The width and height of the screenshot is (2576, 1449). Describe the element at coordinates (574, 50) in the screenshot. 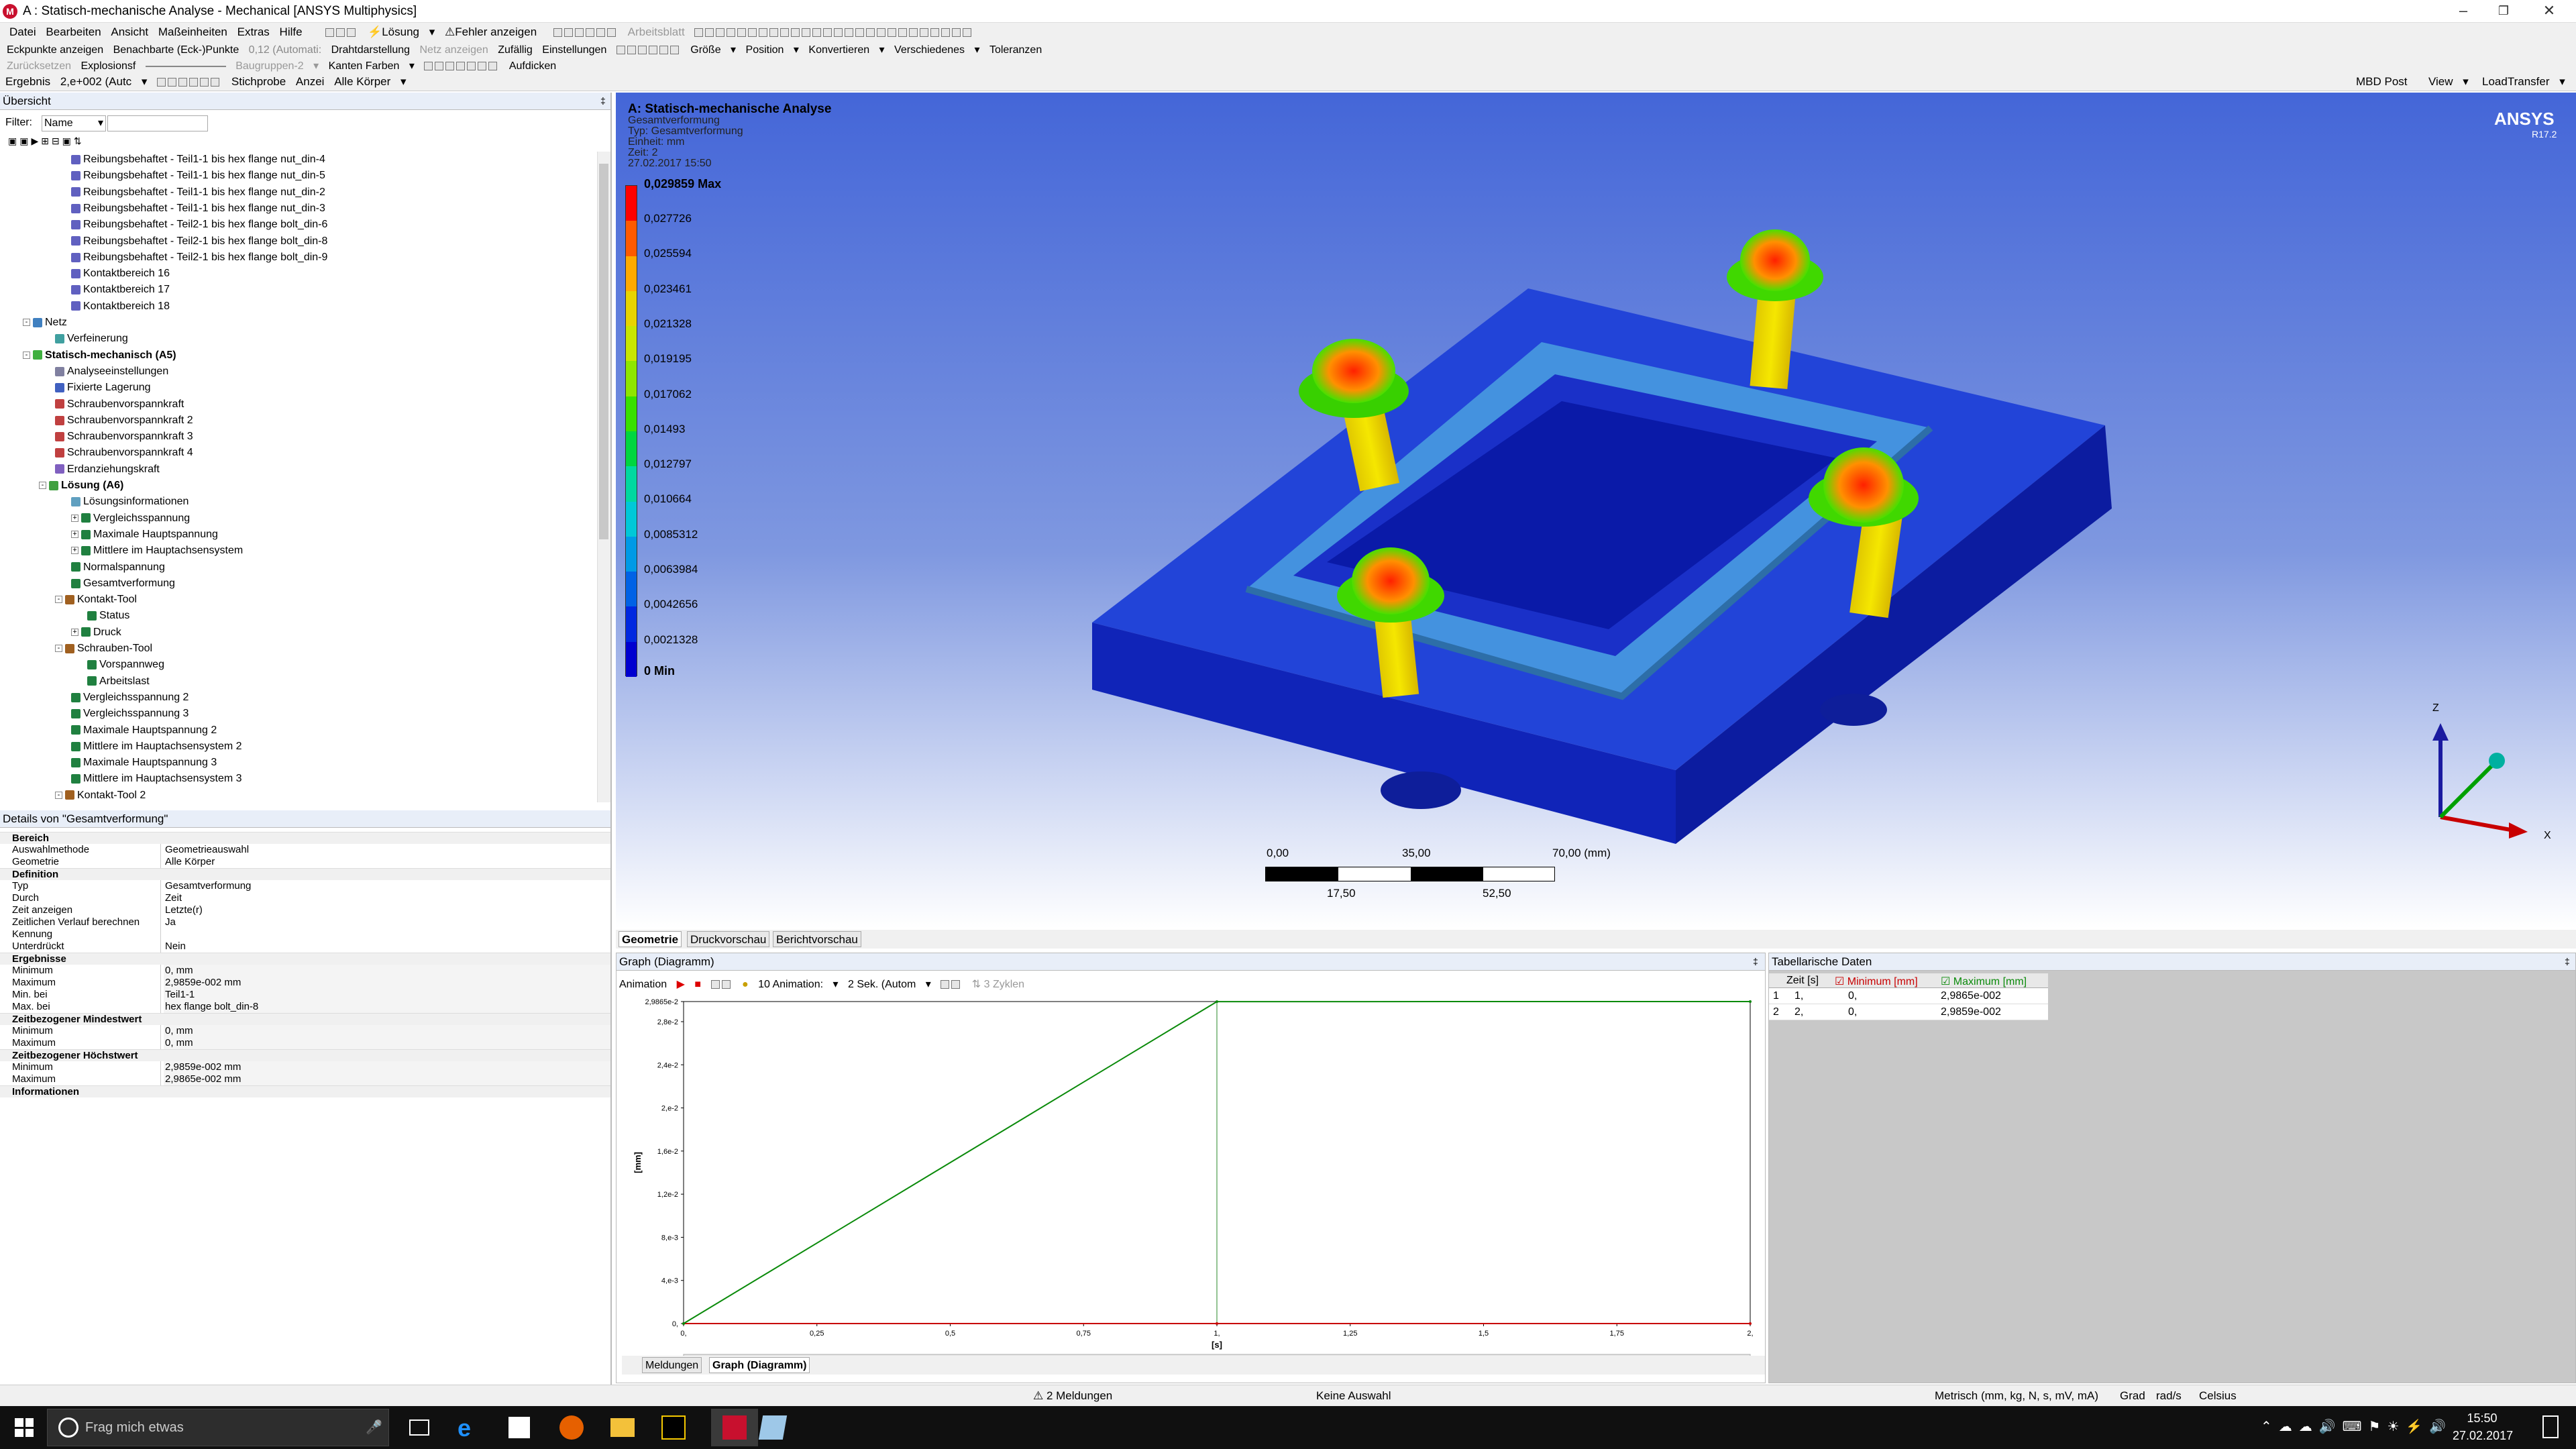

I see `settings-button: Einstellungen` at that location.